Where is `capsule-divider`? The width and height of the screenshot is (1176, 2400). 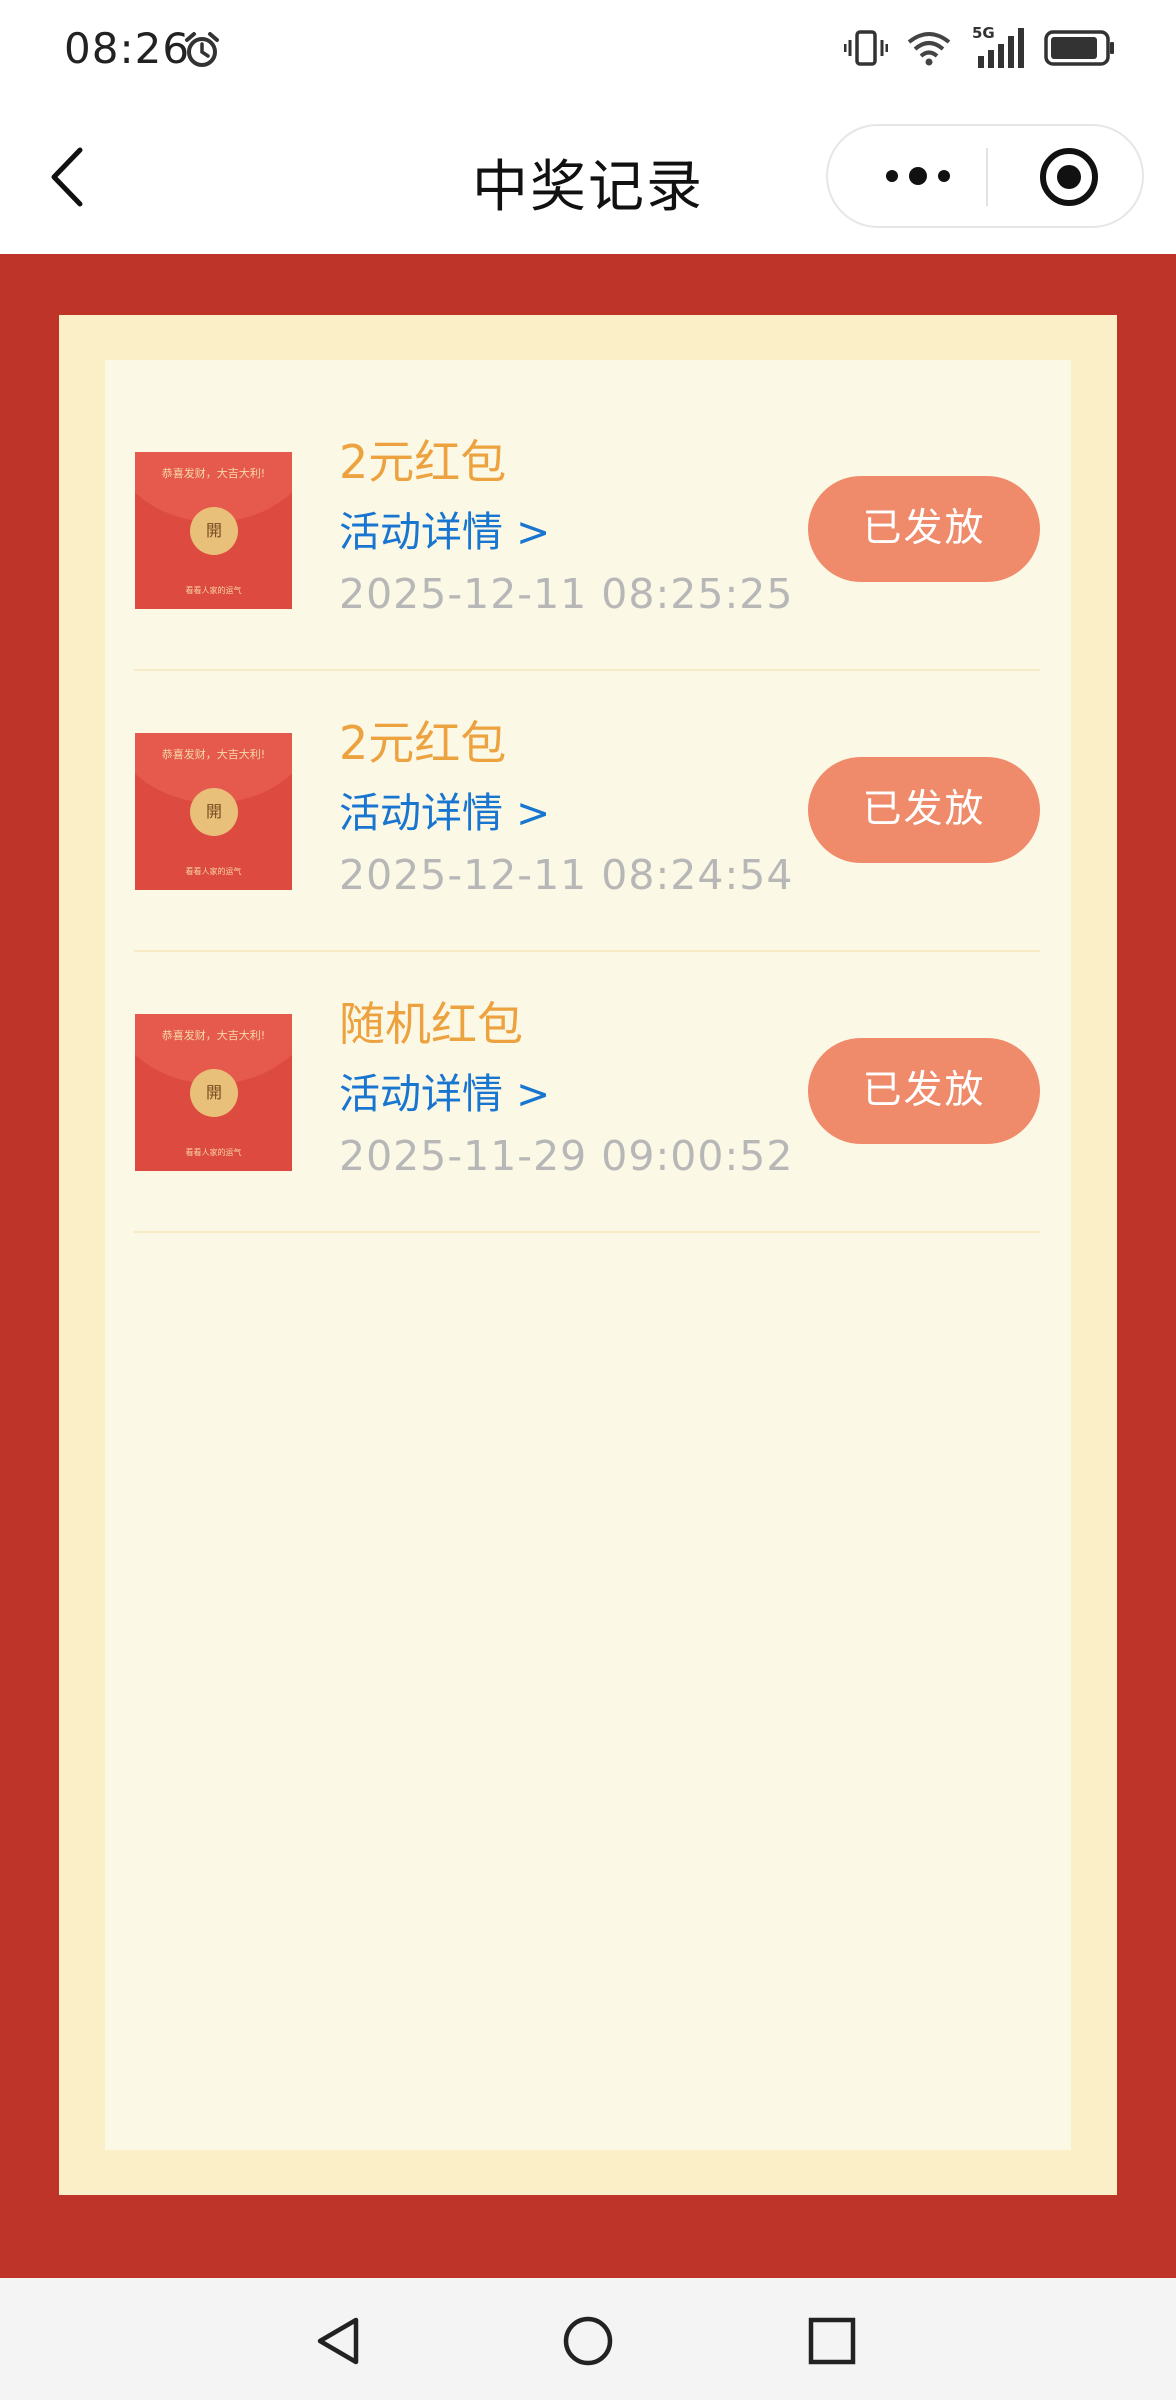
capsule-divider is located at coordinates (987, 177).